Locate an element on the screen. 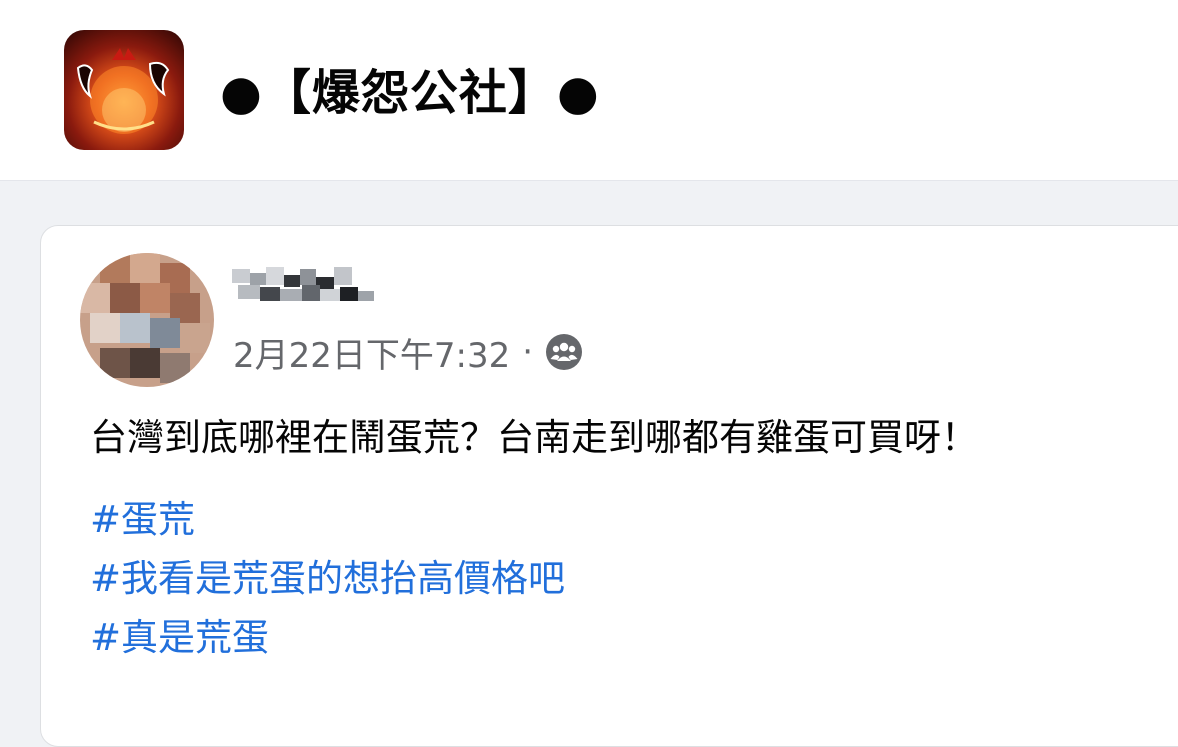 This screenshot has width=1178, height=747. post-meta: 2月22日下午7:32 · is located at coordinates (408, 352).